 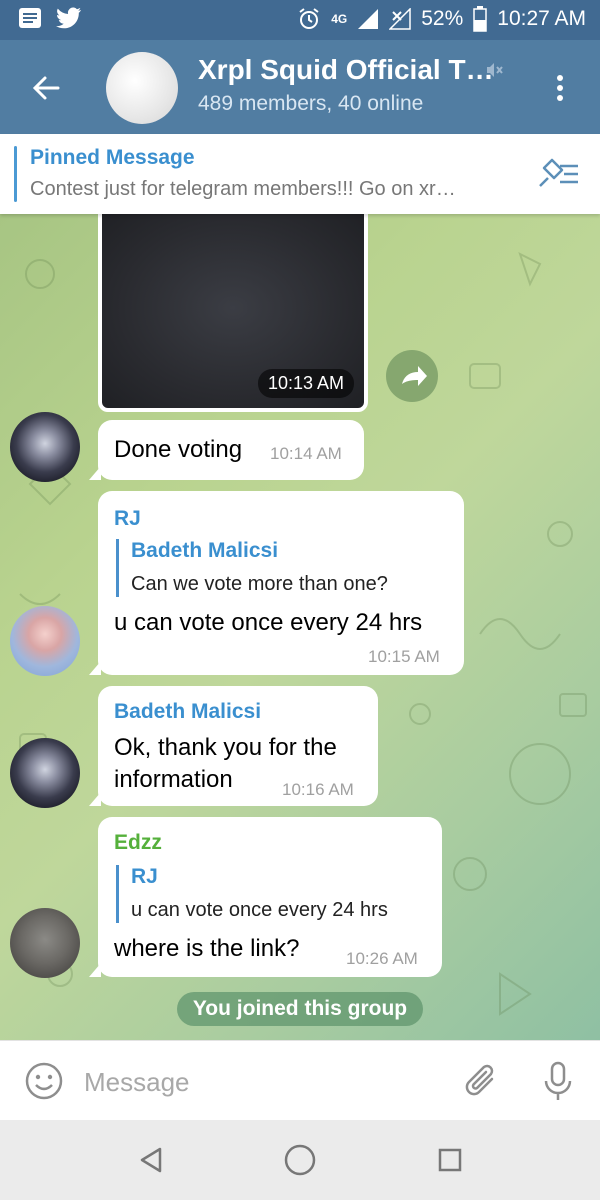 I want to click on nav-recents-icon, so click(x=450, y=1160).